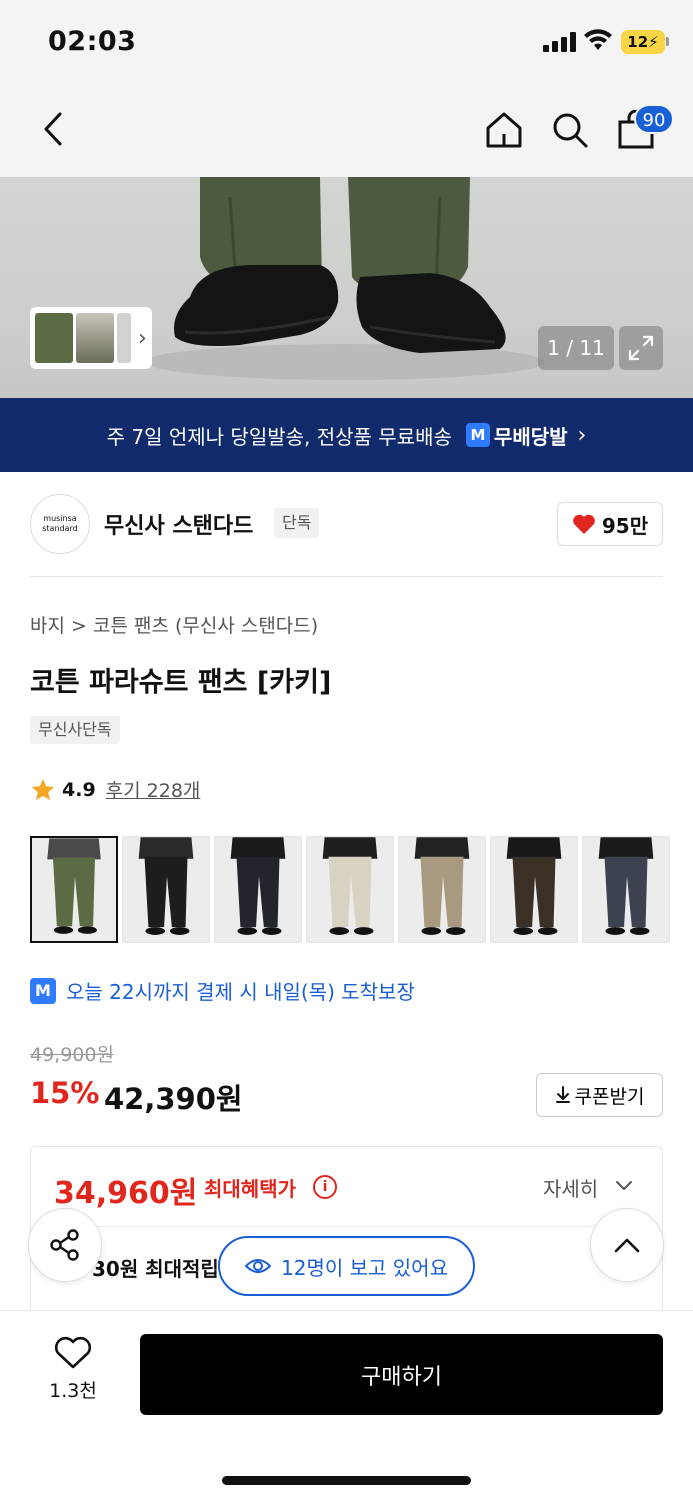 The image size is (693, 1500). I want to click on chevron-left-icon, so click(53, 129).